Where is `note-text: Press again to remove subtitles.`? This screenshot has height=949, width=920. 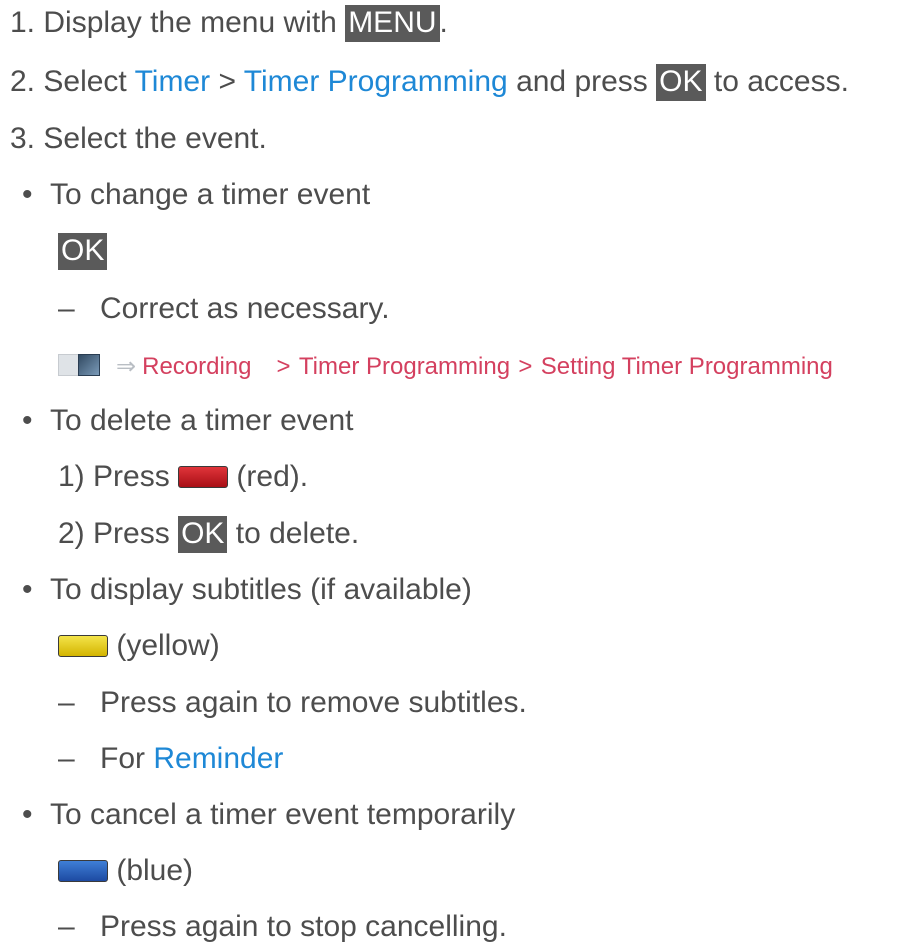
note-text: Press again to remove subtitles. is located at coordinates (313, 702).